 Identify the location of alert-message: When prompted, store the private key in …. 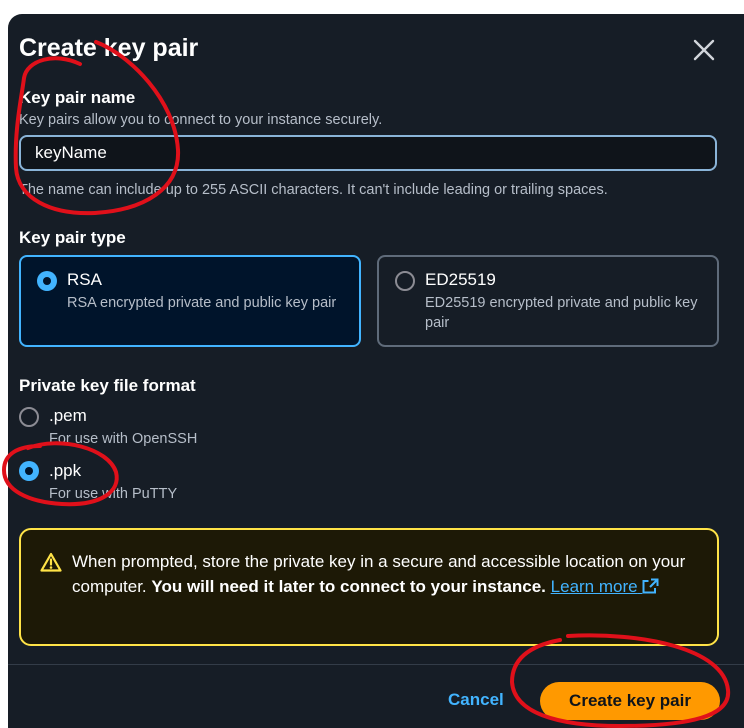
(387, 574).